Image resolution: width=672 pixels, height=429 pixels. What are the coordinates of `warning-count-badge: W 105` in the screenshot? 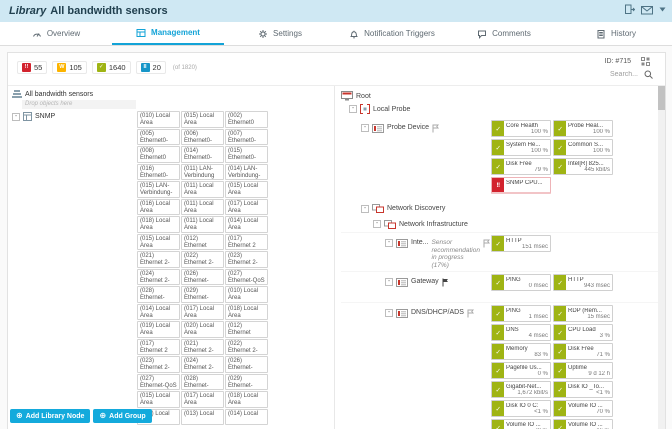 It's located at (69, 67).